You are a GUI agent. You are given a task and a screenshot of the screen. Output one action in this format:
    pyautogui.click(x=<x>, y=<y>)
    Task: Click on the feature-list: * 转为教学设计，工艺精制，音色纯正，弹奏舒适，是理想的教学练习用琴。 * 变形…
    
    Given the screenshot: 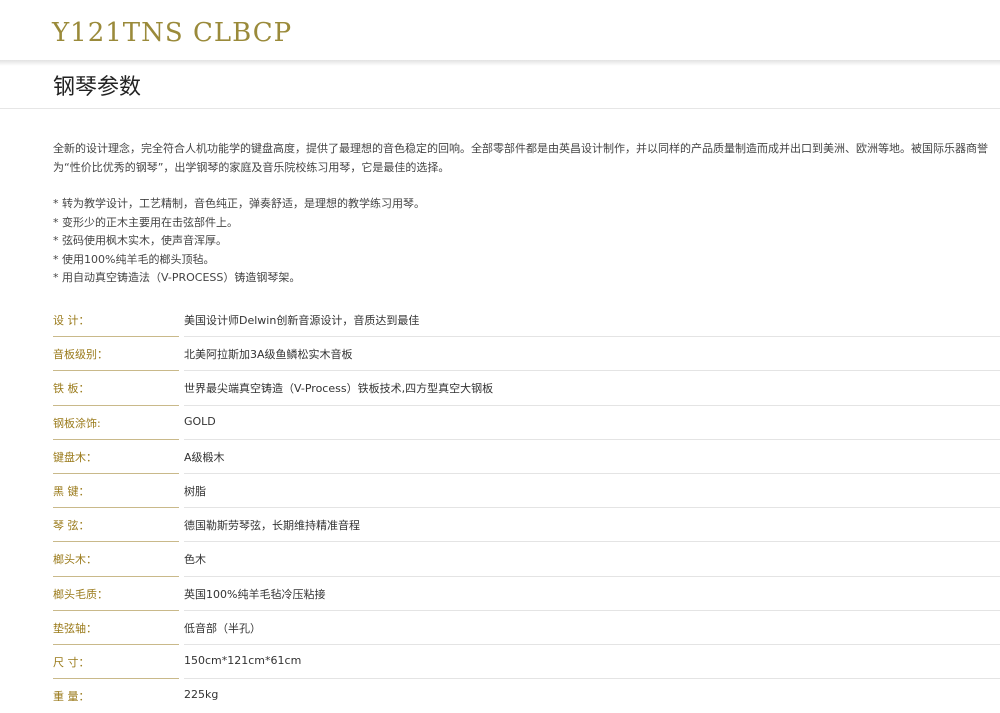 What is the action you would take?
    pyautogui.click(x=503, y=241)
    